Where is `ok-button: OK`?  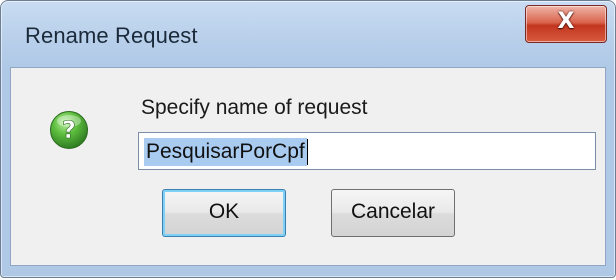
ok-button: OK is located at coordinates (224, 213).